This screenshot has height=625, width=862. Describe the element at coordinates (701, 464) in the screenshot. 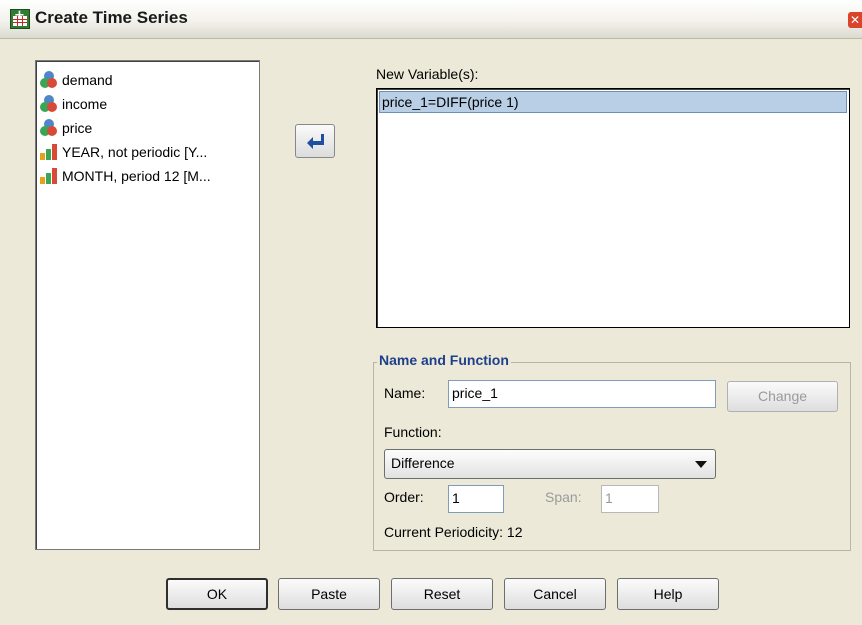

I see `chevron-down-icon` at that location.